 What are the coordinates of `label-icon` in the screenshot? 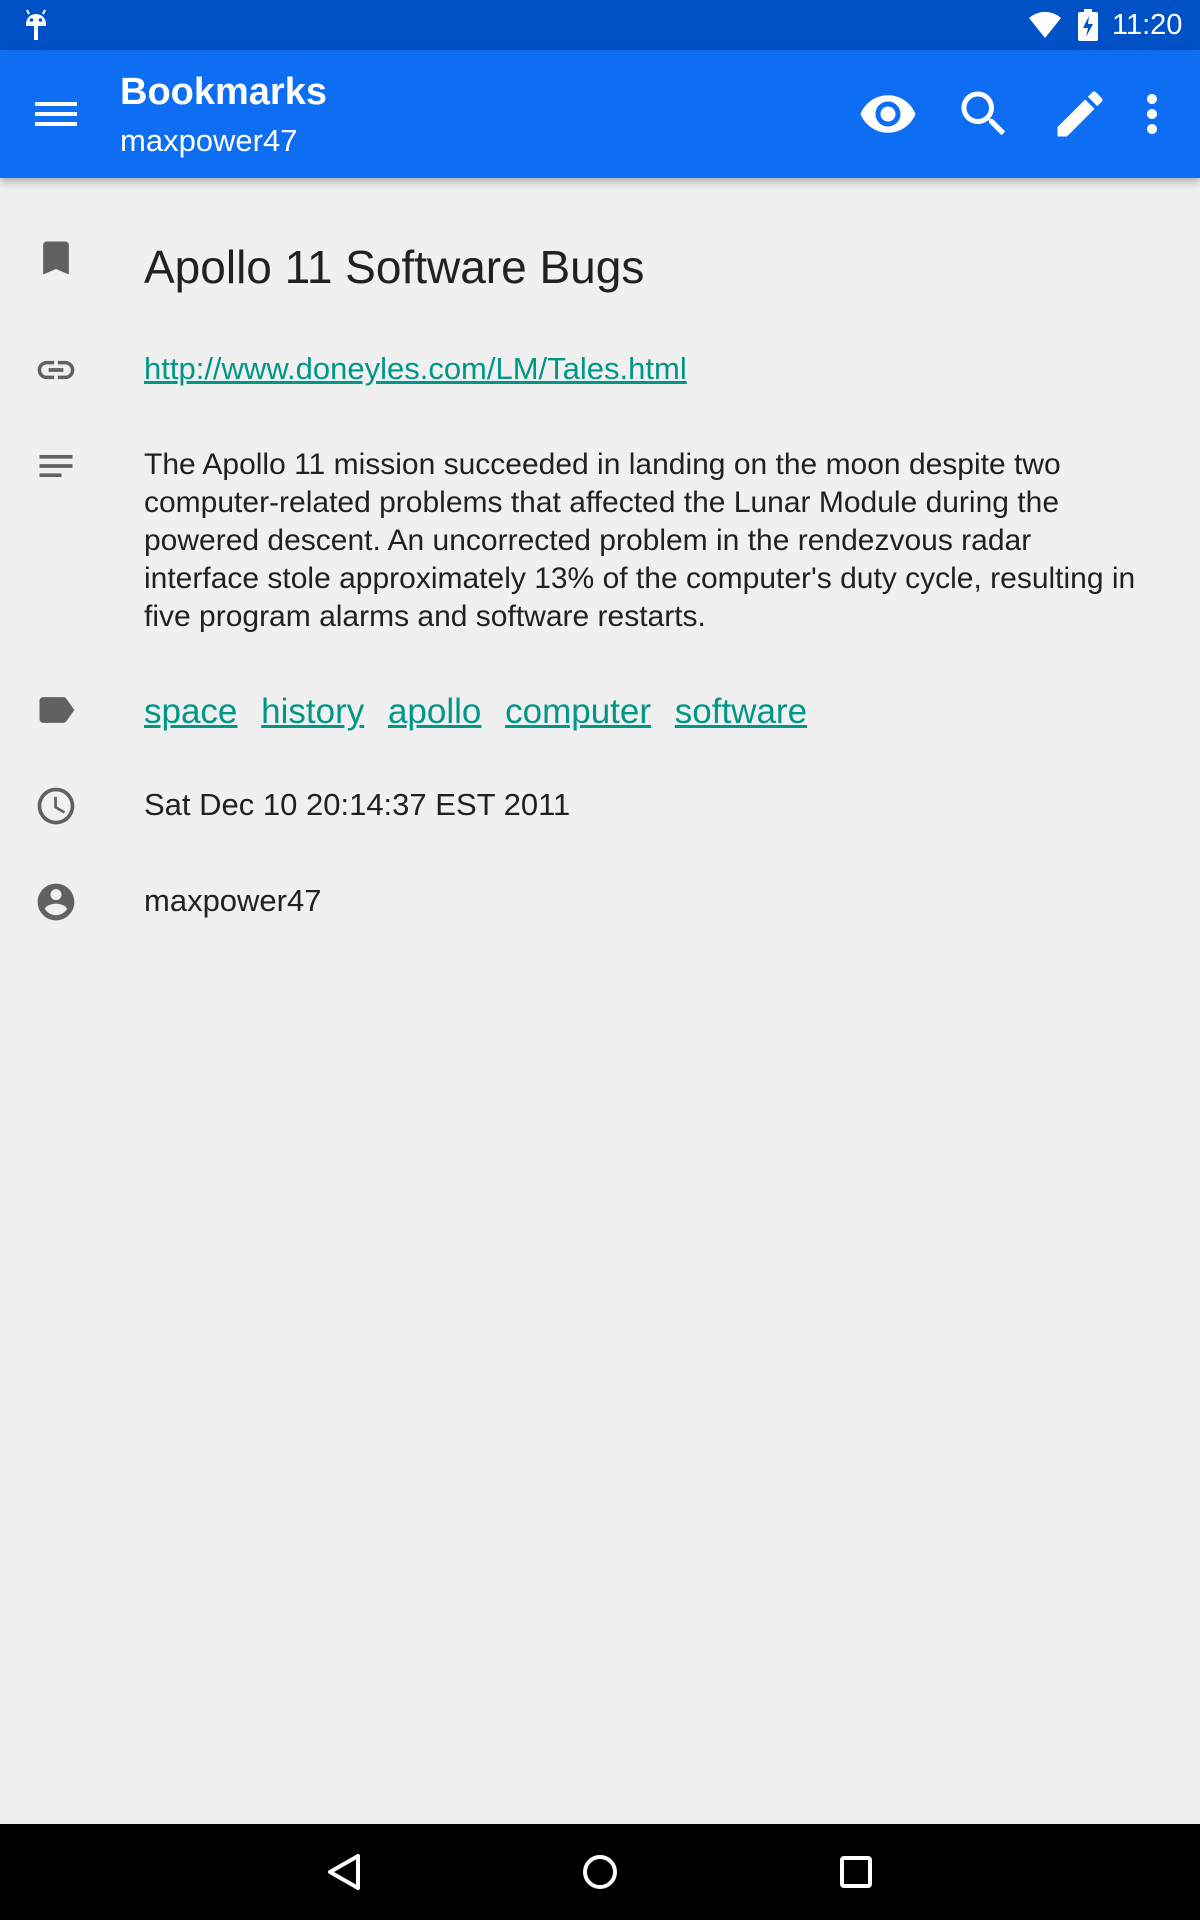 It's located at (57, 710).